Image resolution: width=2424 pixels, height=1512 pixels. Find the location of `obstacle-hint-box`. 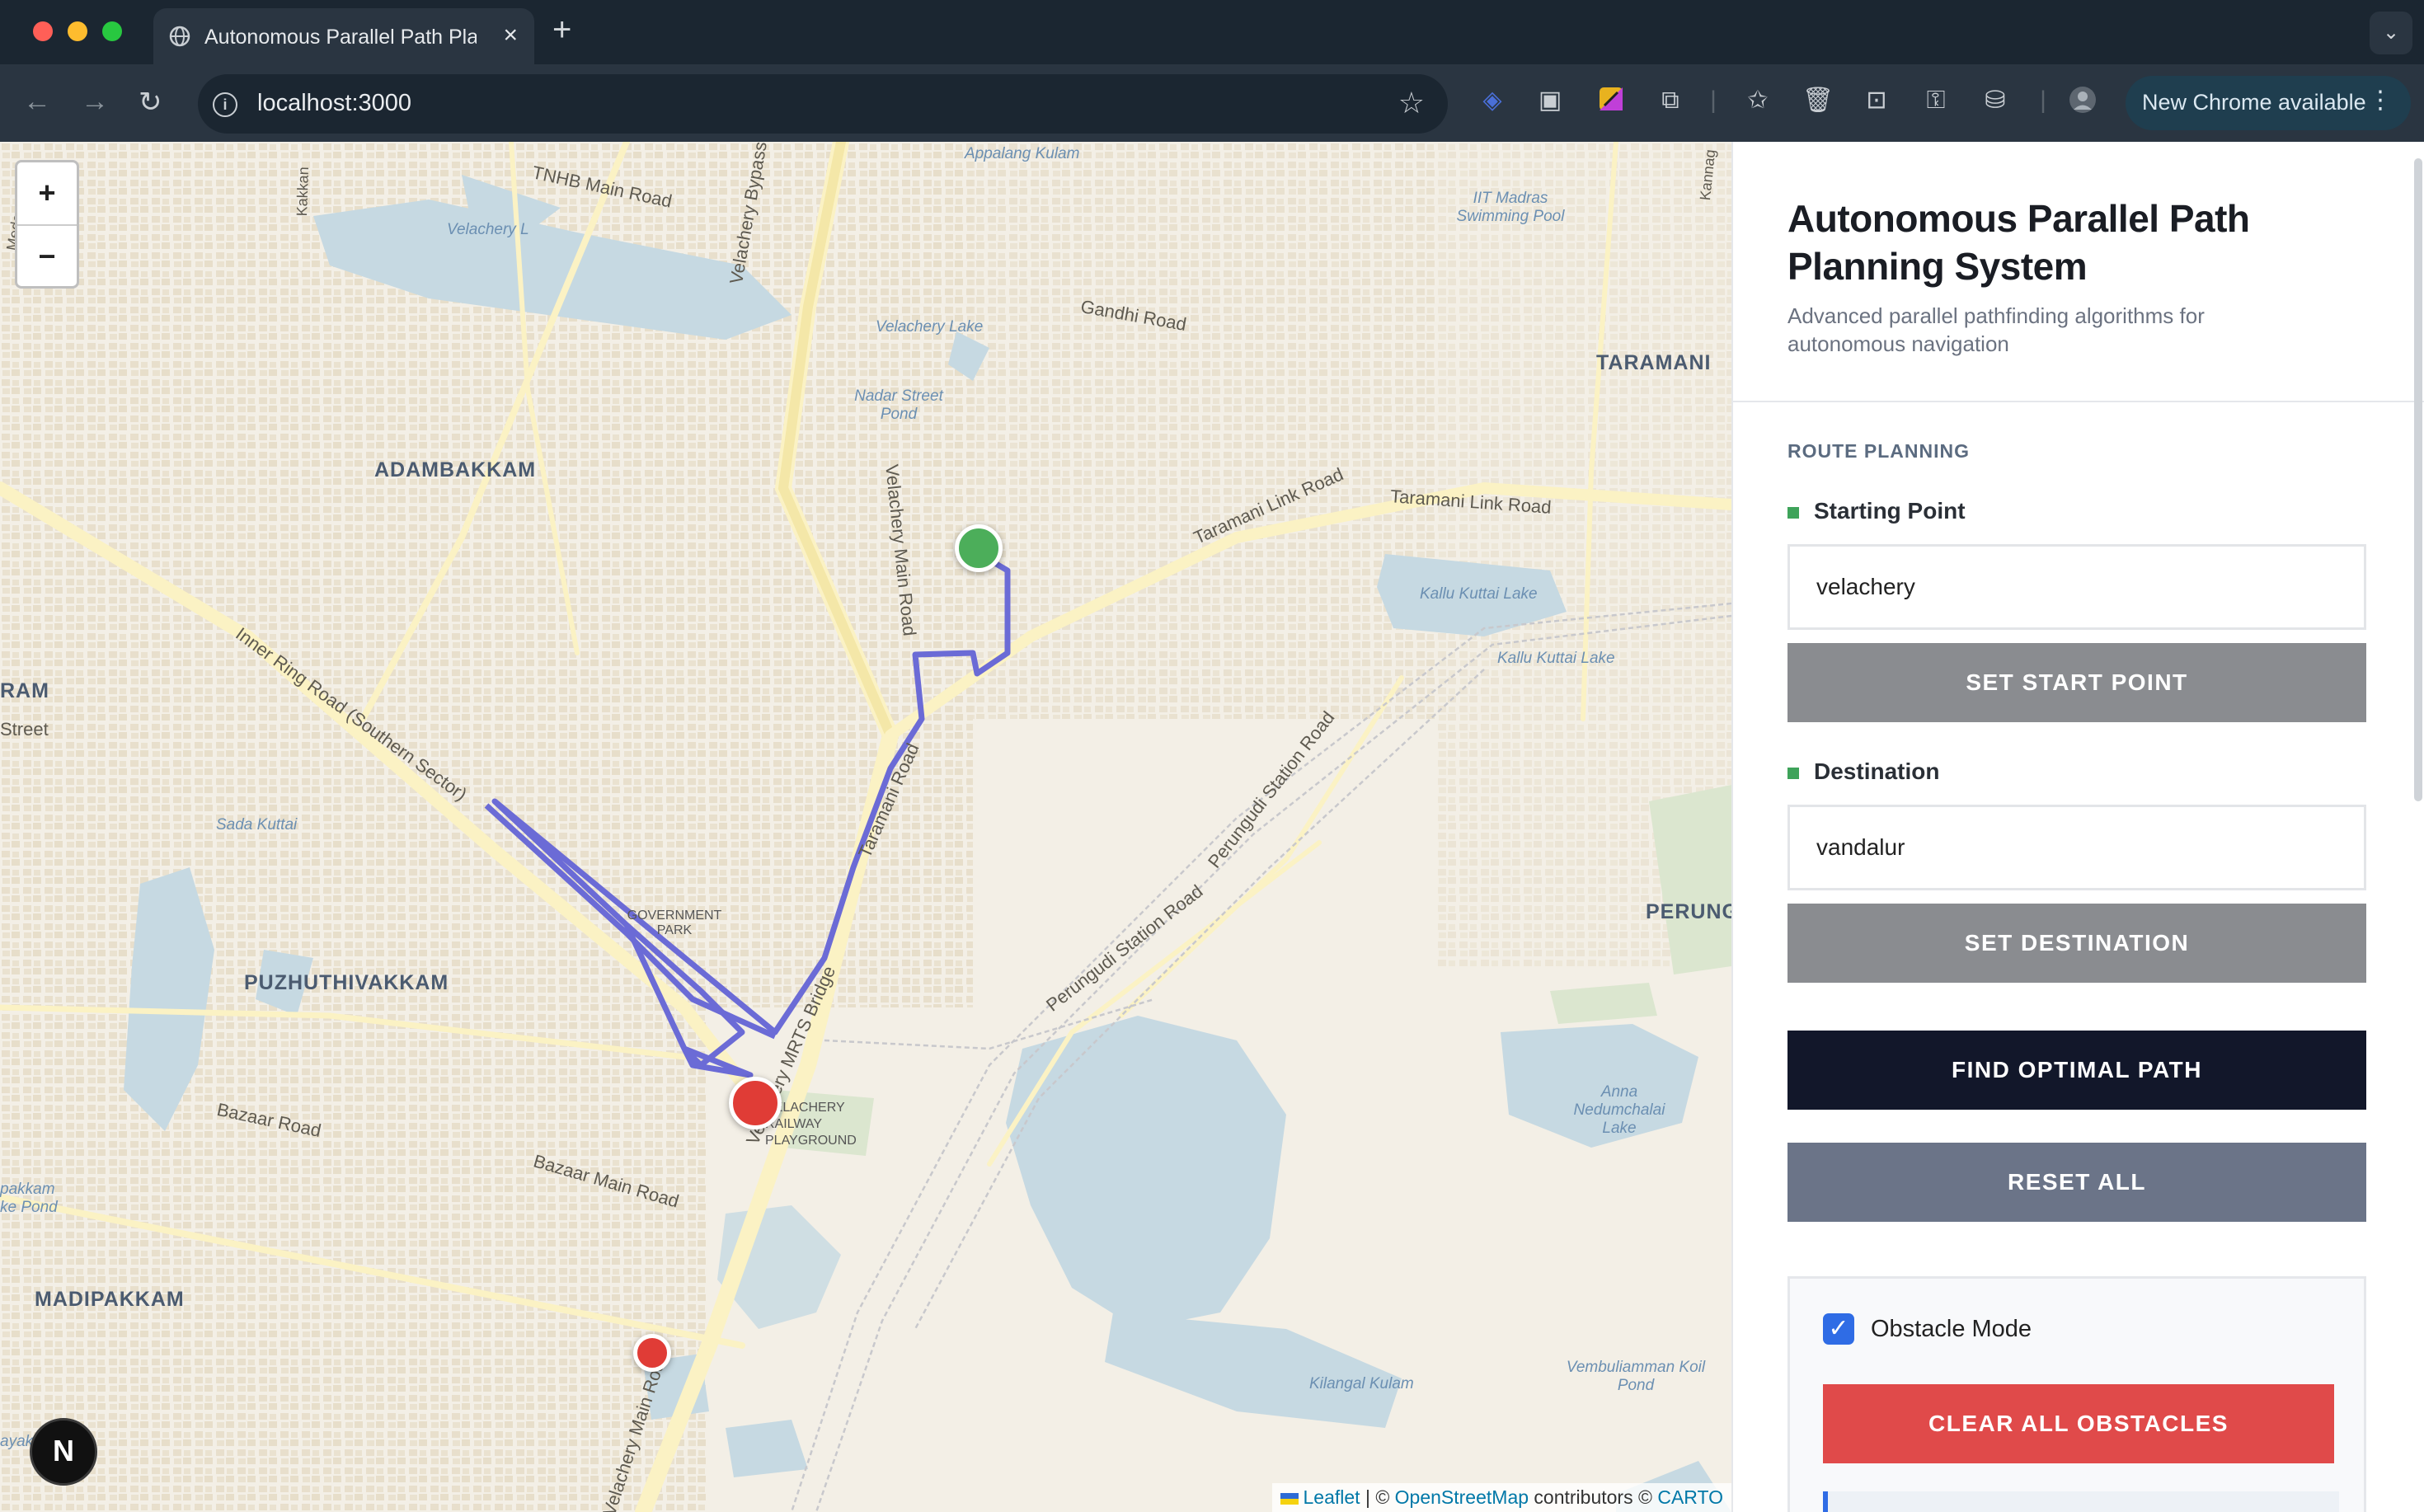

obstacle-hint-box is located at coordinates (2081, 1501).